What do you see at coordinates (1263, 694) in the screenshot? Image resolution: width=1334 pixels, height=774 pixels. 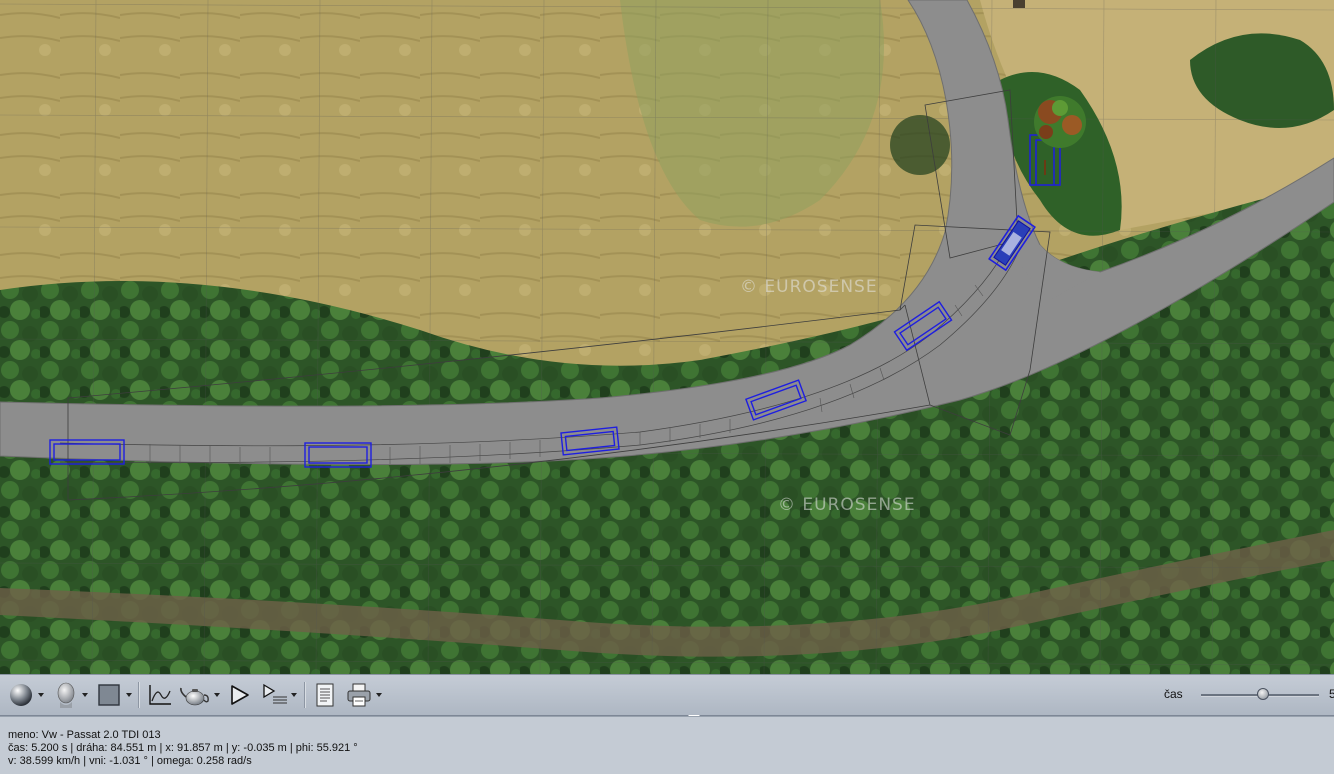 I see `time-slider-thumb` at bounding box center [1263, 694].